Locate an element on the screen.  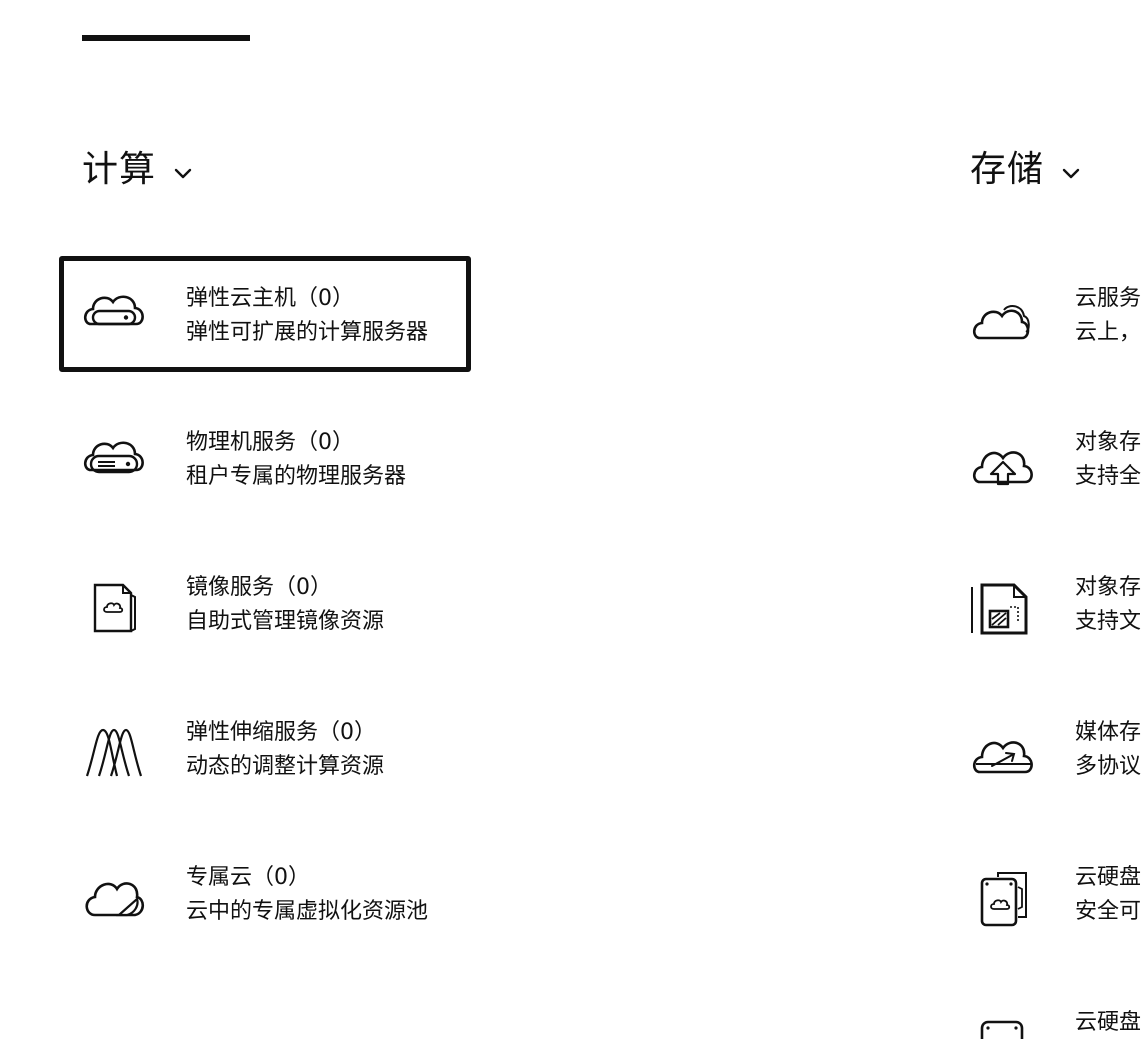
service-name: 弹性云主机（0） is located at coordinates (270, 298).